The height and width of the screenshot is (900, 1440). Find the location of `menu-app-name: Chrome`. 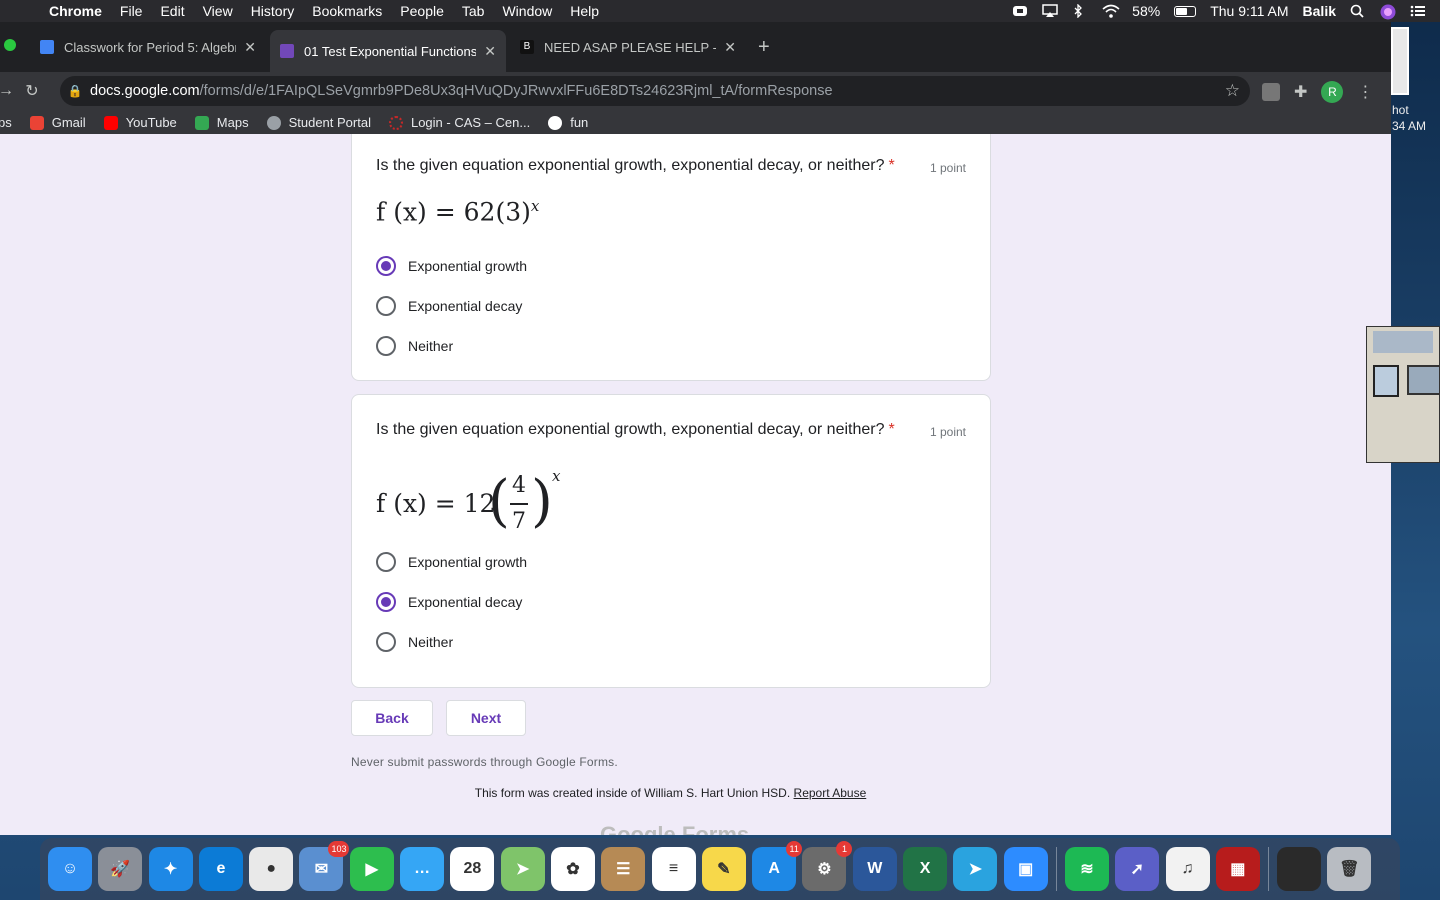

menu-app-name: Chrome is located at coordinates (75, 11).